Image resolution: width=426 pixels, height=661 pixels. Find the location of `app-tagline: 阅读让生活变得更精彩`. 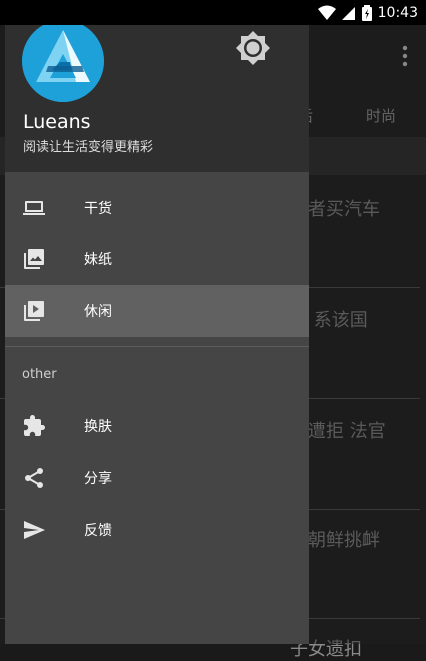

app-tagline: 阅读让生活变得更精彩 is located at coordinates (88, 147).